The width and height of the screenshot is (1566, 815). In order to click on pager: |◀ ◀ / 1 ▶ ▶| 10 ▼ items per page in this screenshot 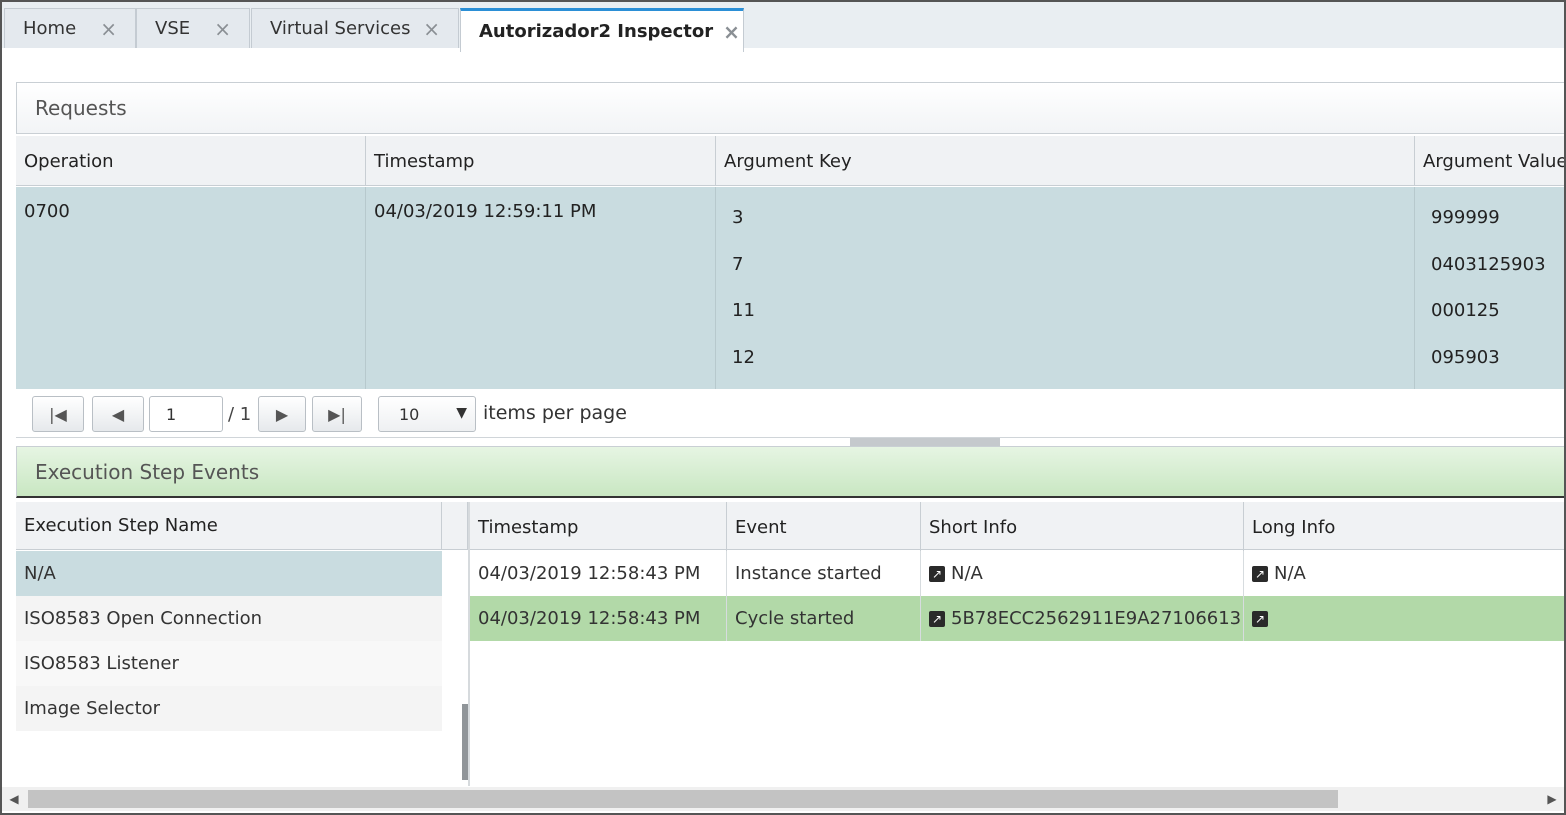, I will do `click(791, 414)`.